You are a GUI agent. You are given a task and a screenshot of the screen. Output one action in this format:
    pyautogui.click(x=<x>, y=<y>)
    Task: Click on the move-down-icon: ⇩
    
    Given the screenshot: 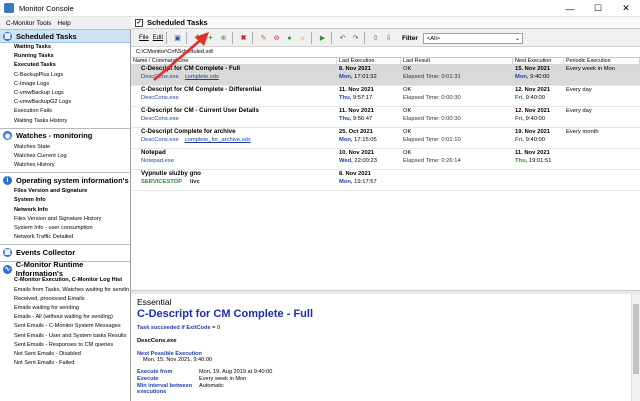 What is the action you would take?
    pyautogui.click(x=388, y=38)
    